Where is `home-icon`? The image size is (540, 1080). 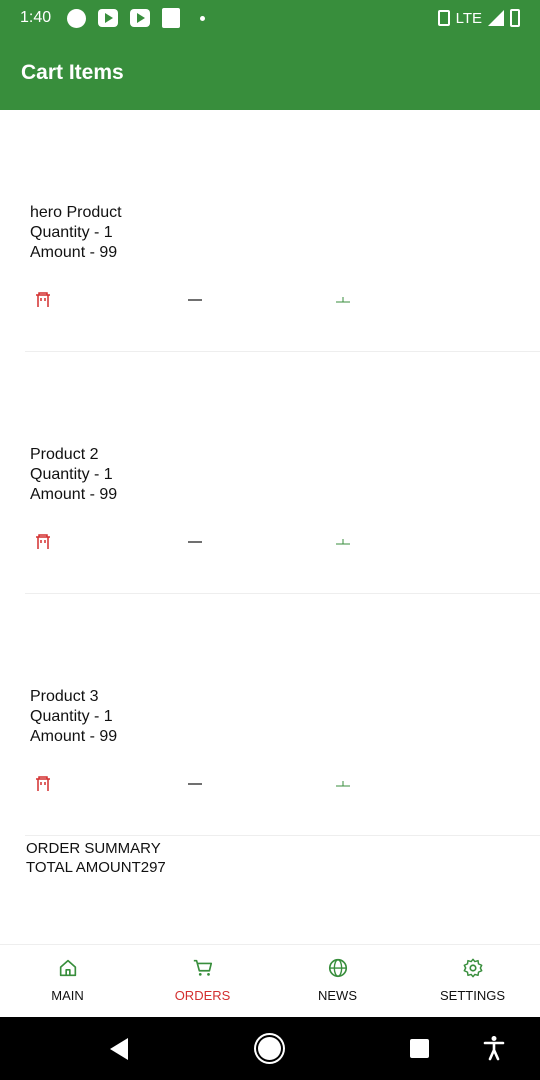 home-icon is located at coordinates (67, 968).